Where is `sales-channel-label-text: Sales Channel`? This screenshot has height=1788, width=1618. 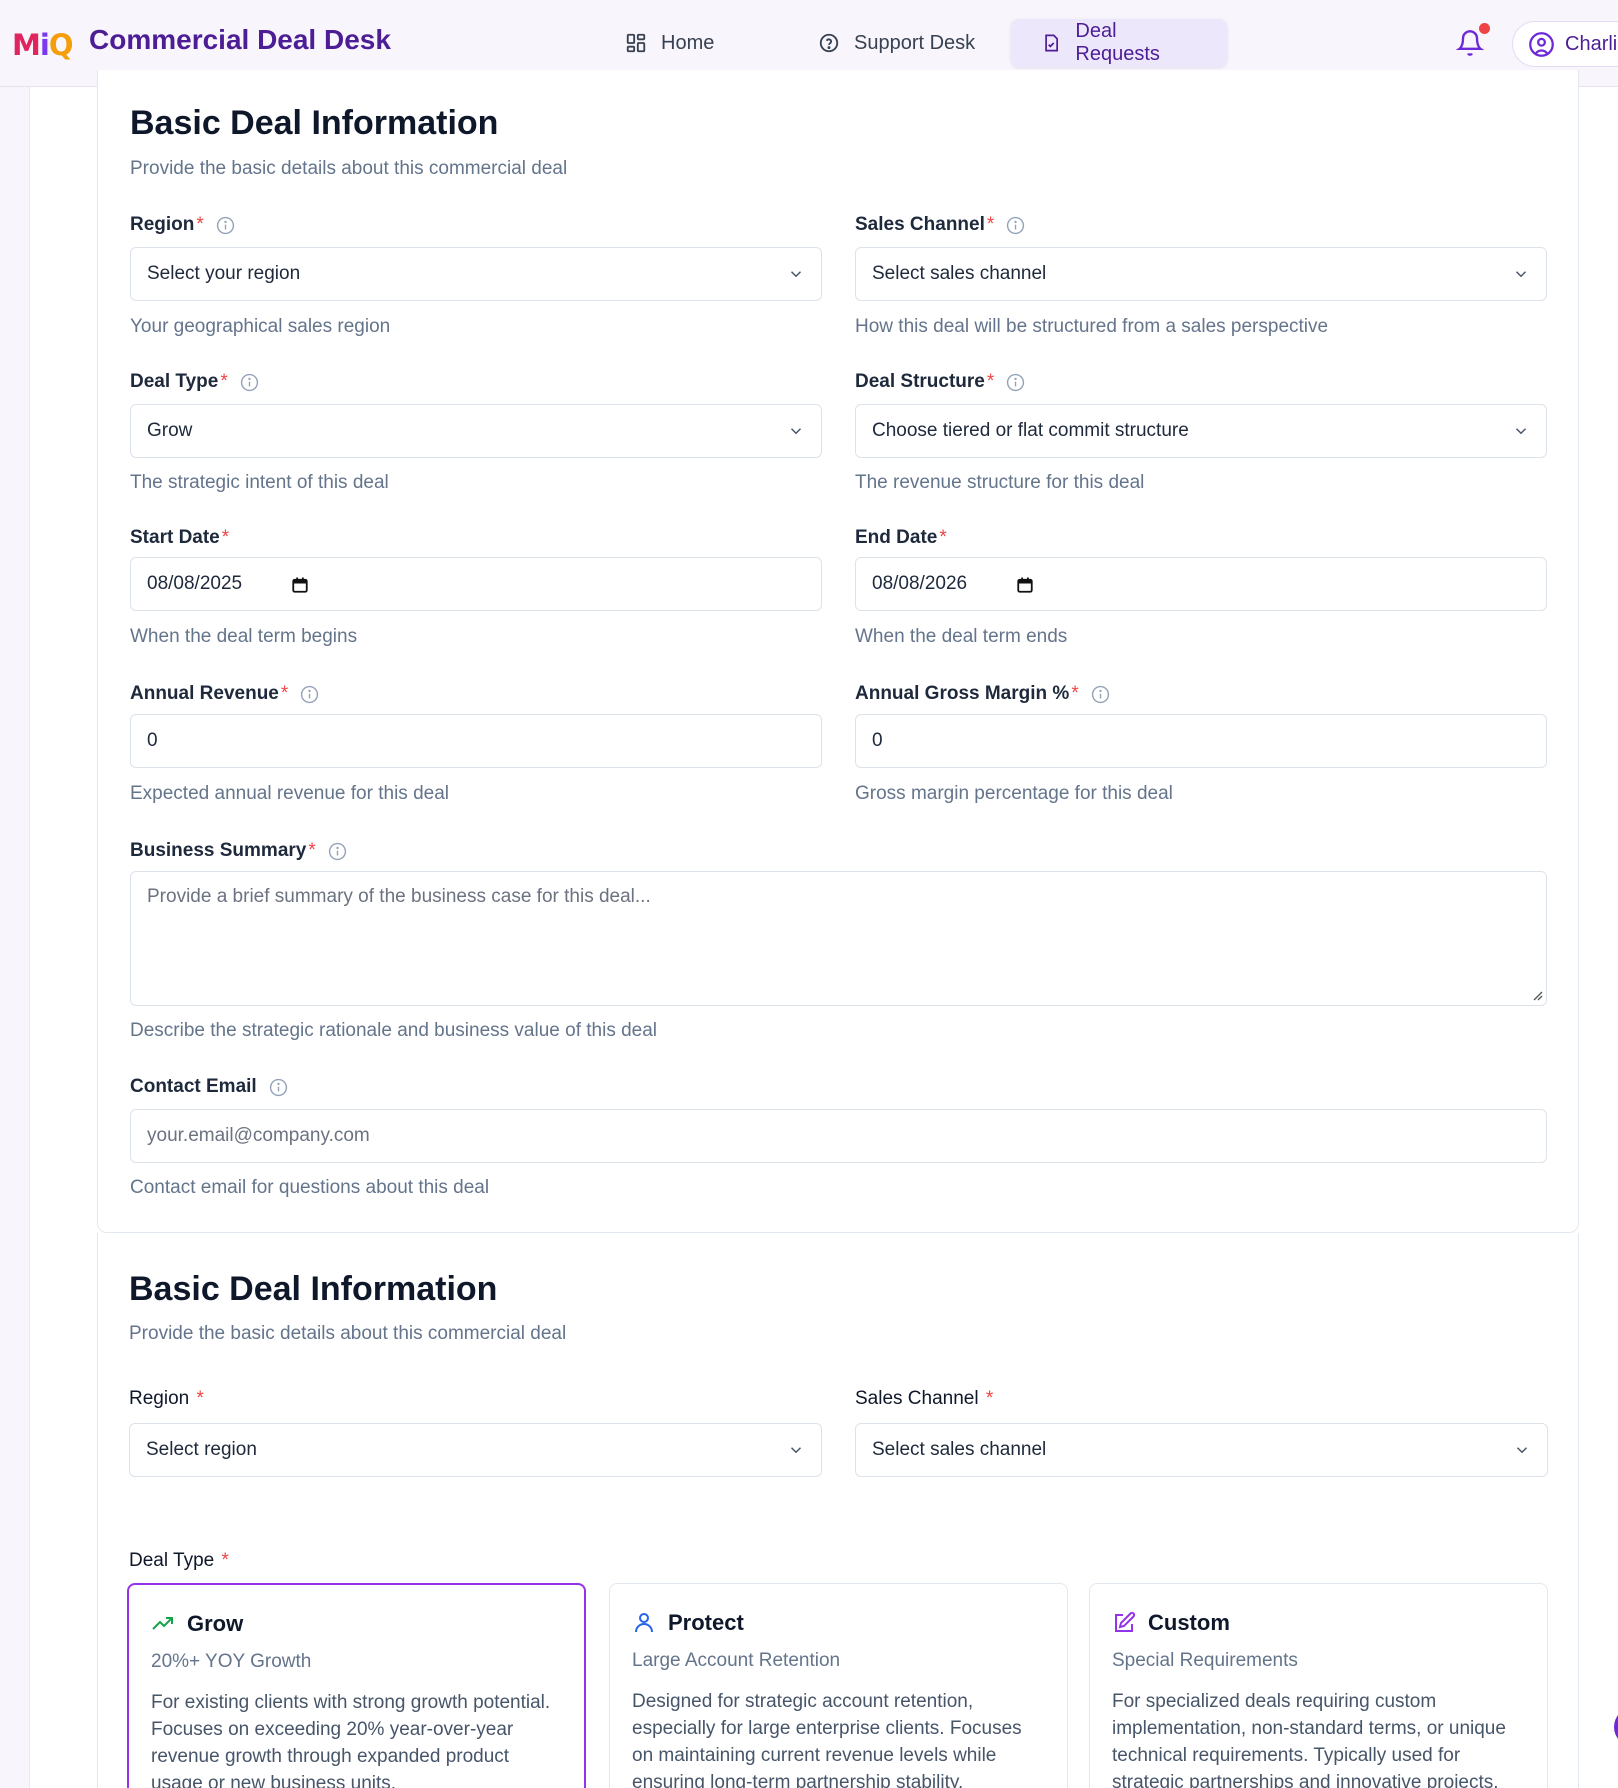 sales-channel-label-text: Sales Channel is located at coordinates (920, 224).